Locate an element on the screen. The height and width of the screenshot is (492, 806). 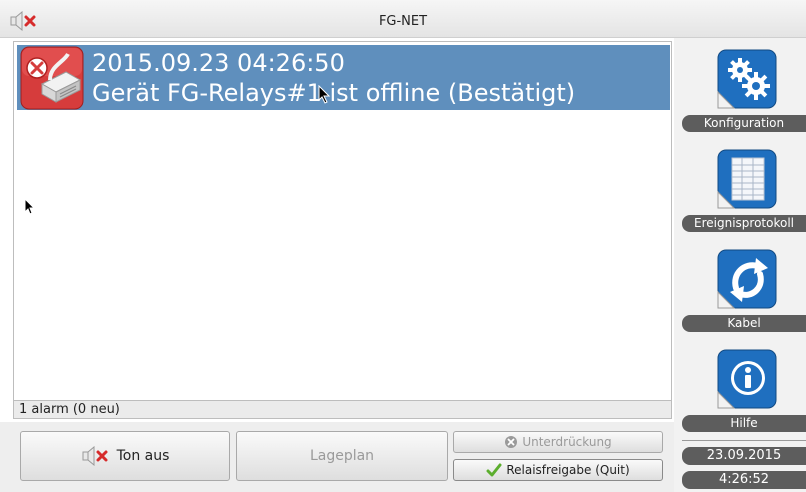
suppression-button-label: Unterdrückung is located at coordinates (567, 442).